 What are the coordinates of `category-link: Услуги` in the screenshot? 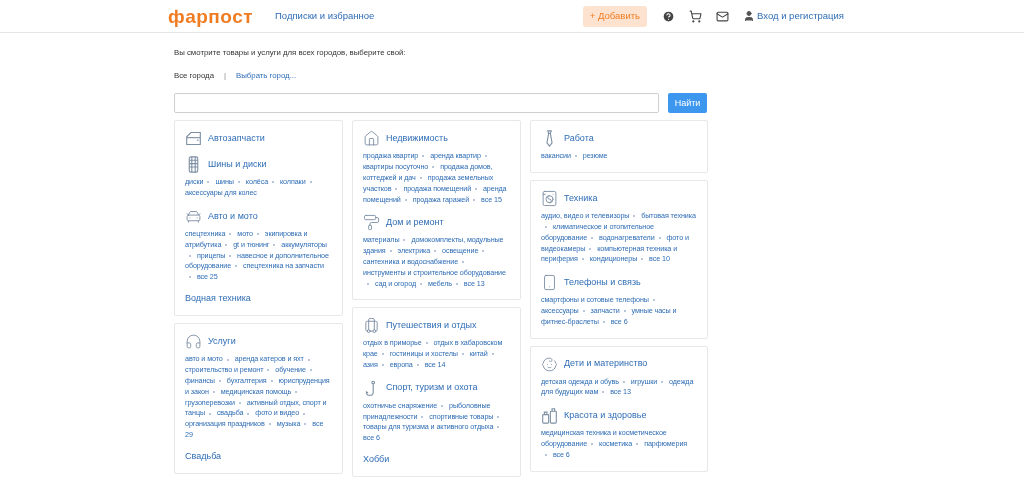 It's located at (222, 342).